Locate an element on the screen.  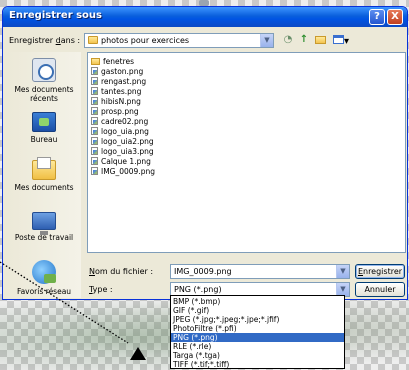
place-label: Bureau is located at coordinates (44, 139).